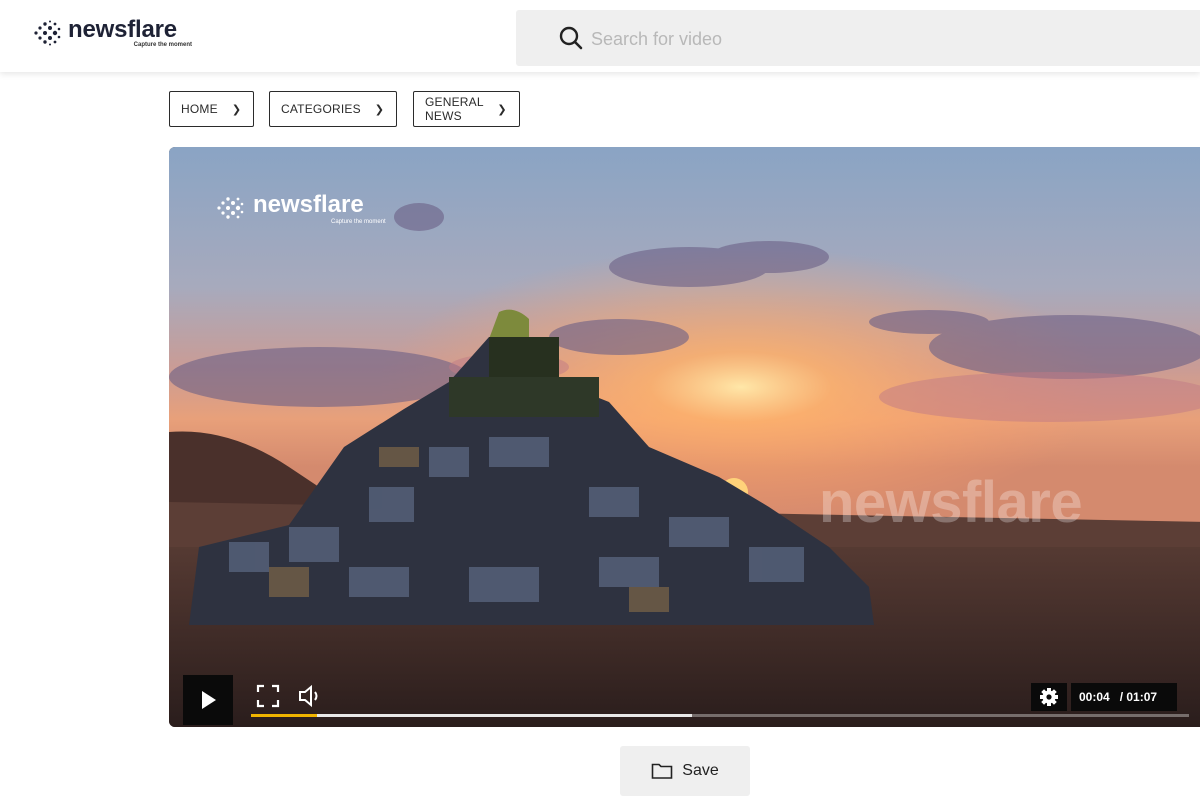 The image size is (1200, 796). Describe the element at coordinates (162, 45) in the screenshot. I see `logo-tagline: Capture the moment` at that location.